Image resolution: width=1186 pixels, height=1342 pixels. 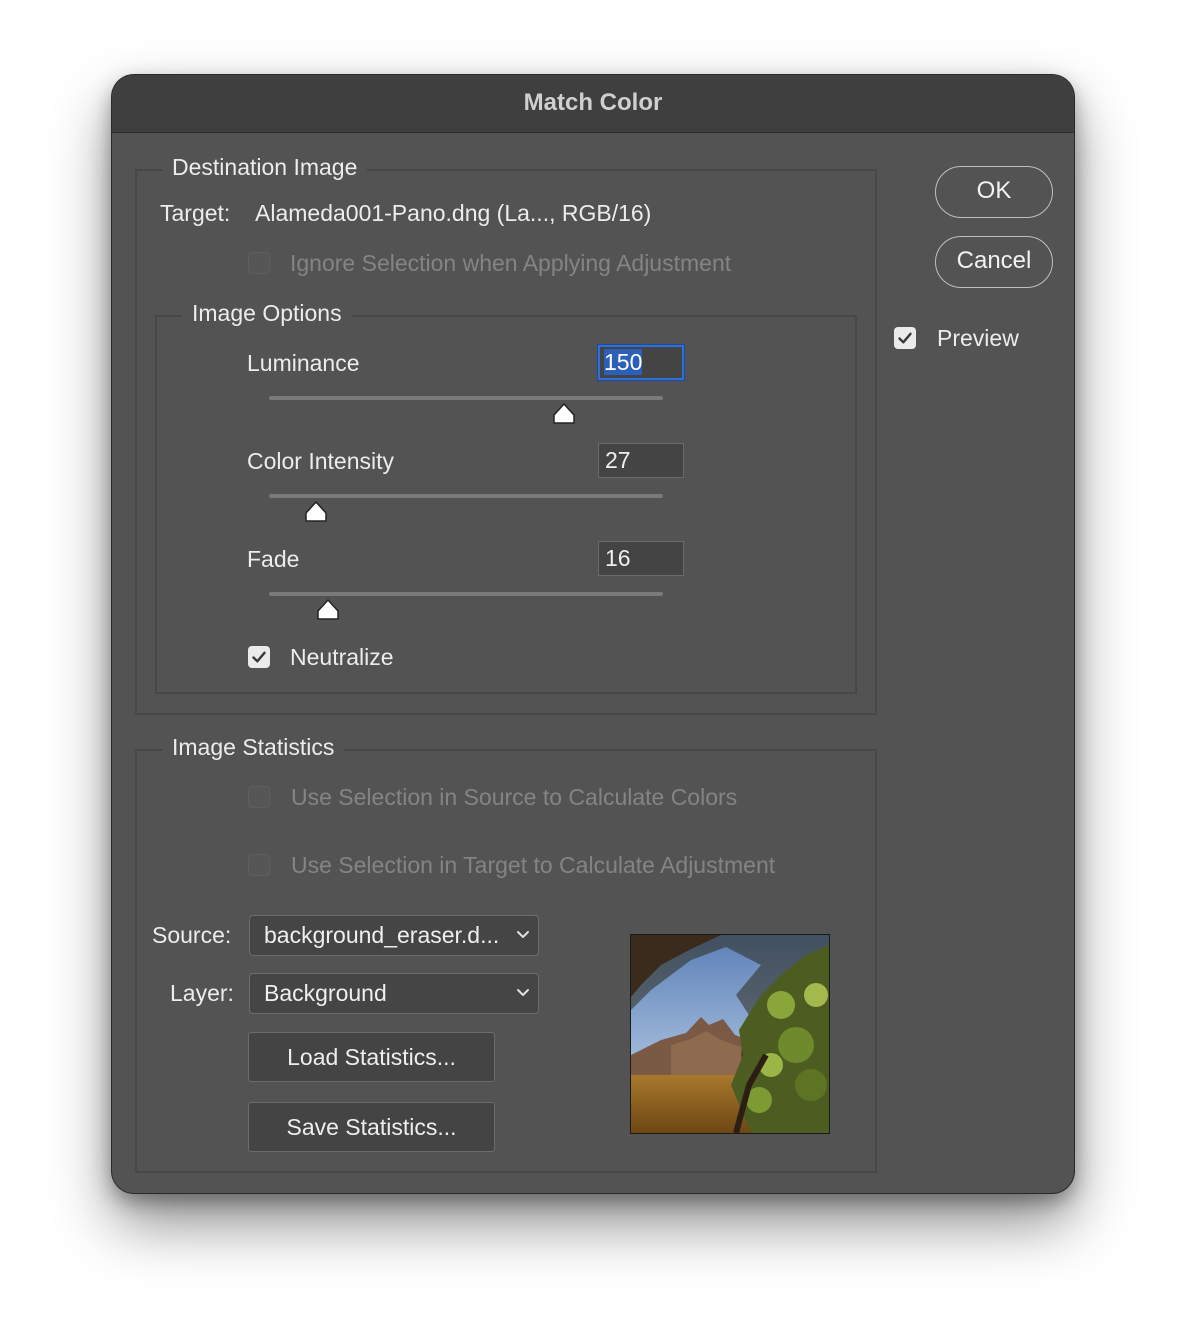 I want to click on fade-input: 16, so click(x=641, y=558).